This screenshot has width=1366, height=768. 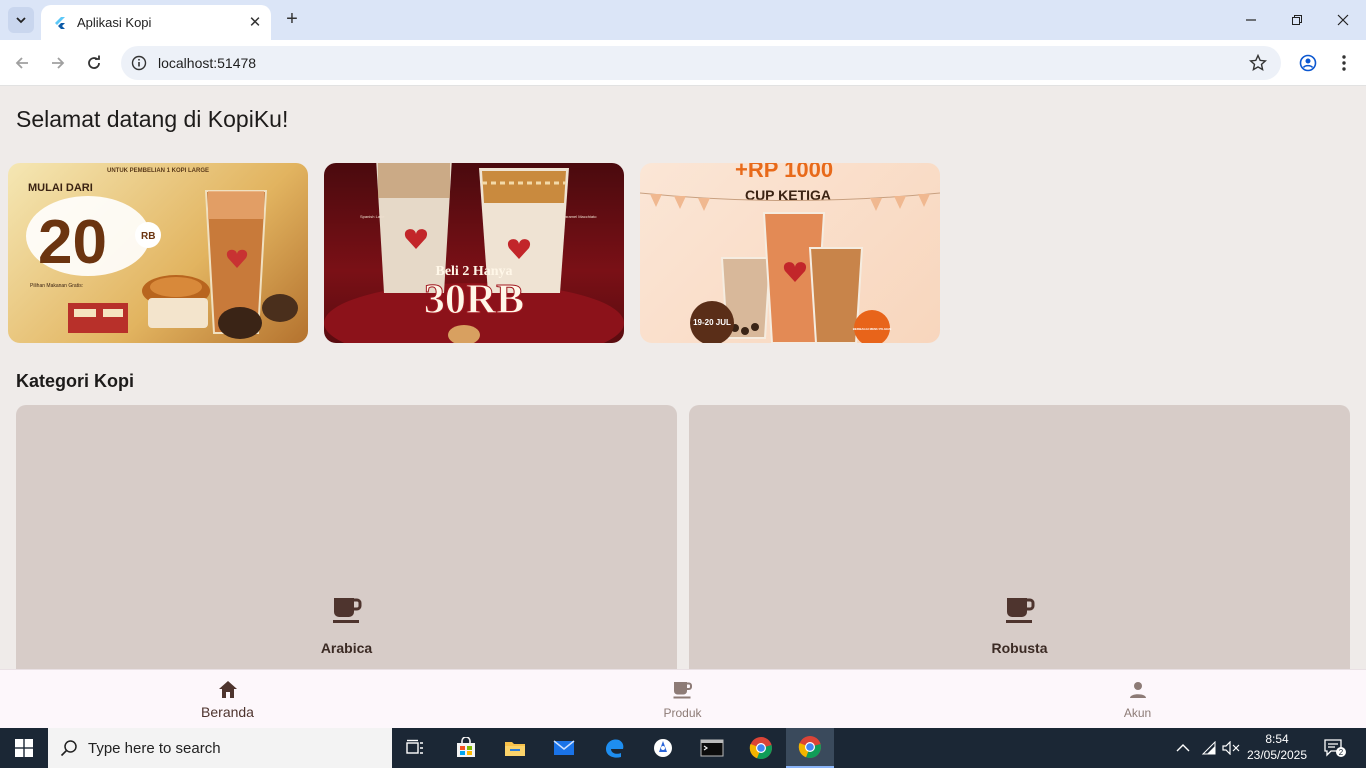 What do you see at coordinates (207, 63) in the screenshot?
I see `url-text: localhost:51478` at bounding box center [207, 63].